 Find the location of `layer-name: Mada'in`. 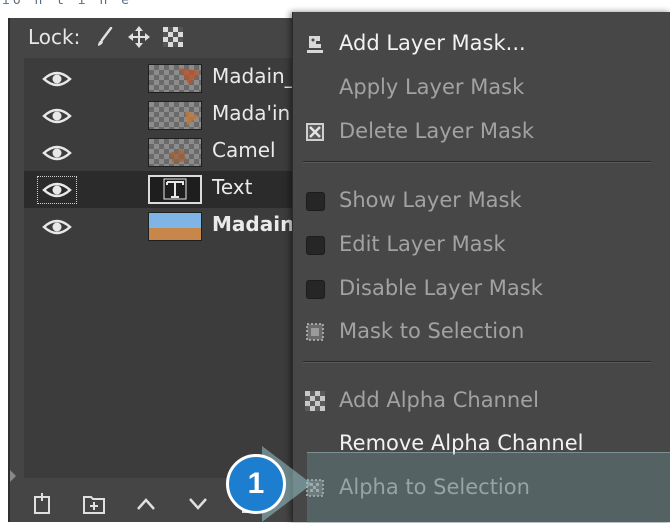

layer-name: Mada'in is located at coordinates (251, 113).